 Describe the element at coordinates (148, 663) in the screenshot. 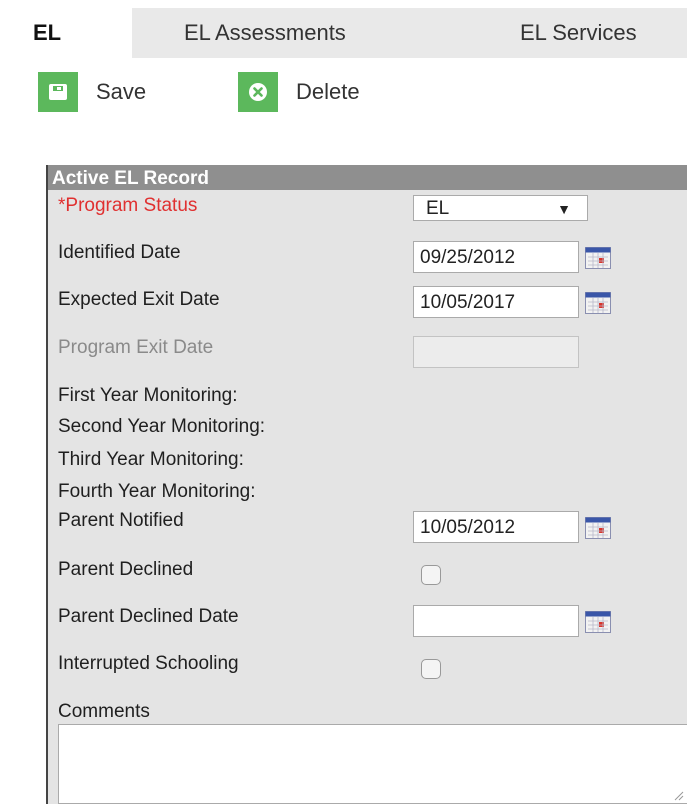

I see `interrupted-schooling-label: Interrupted Schooling` at that location.